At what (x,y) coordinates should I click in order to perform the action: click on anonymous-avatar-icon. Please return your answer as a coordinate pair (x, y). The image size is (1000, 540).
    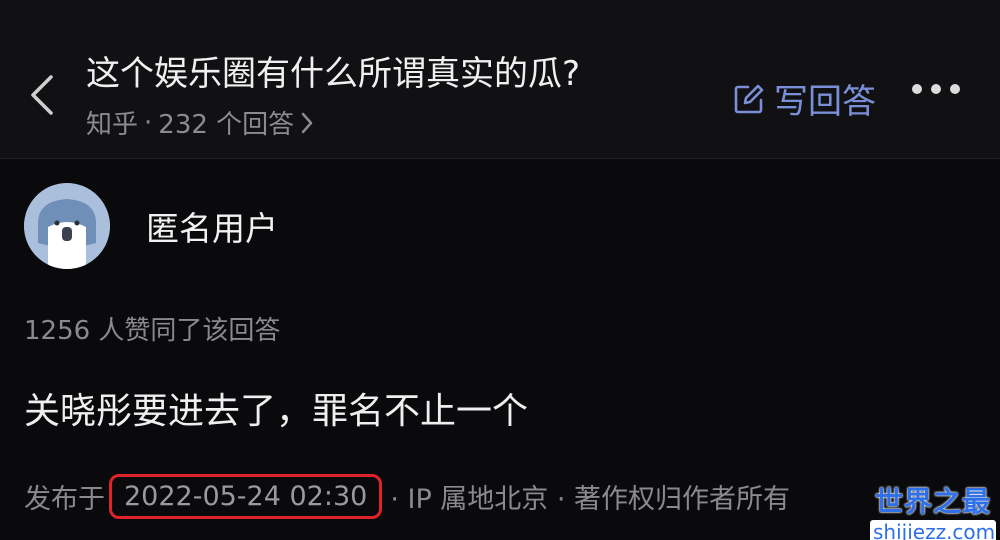
    Looking at the image, I should click on (67, 226).